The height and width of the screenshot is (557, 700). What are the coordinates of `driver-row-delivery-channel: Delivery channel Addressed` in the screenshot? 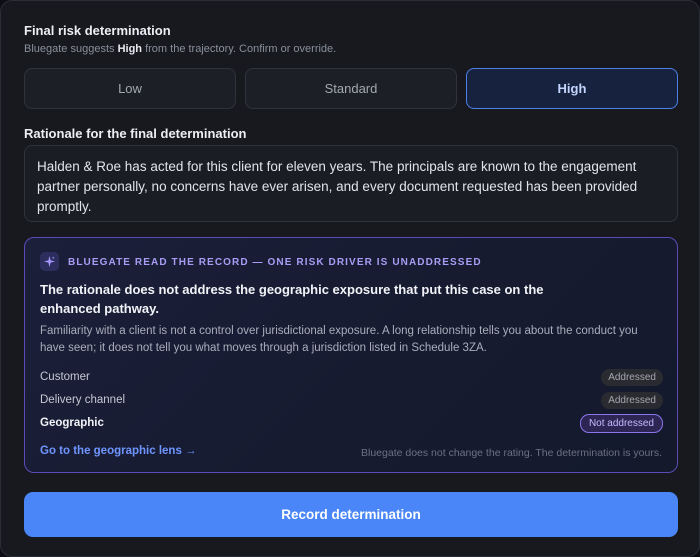 It's located at (351, 400).